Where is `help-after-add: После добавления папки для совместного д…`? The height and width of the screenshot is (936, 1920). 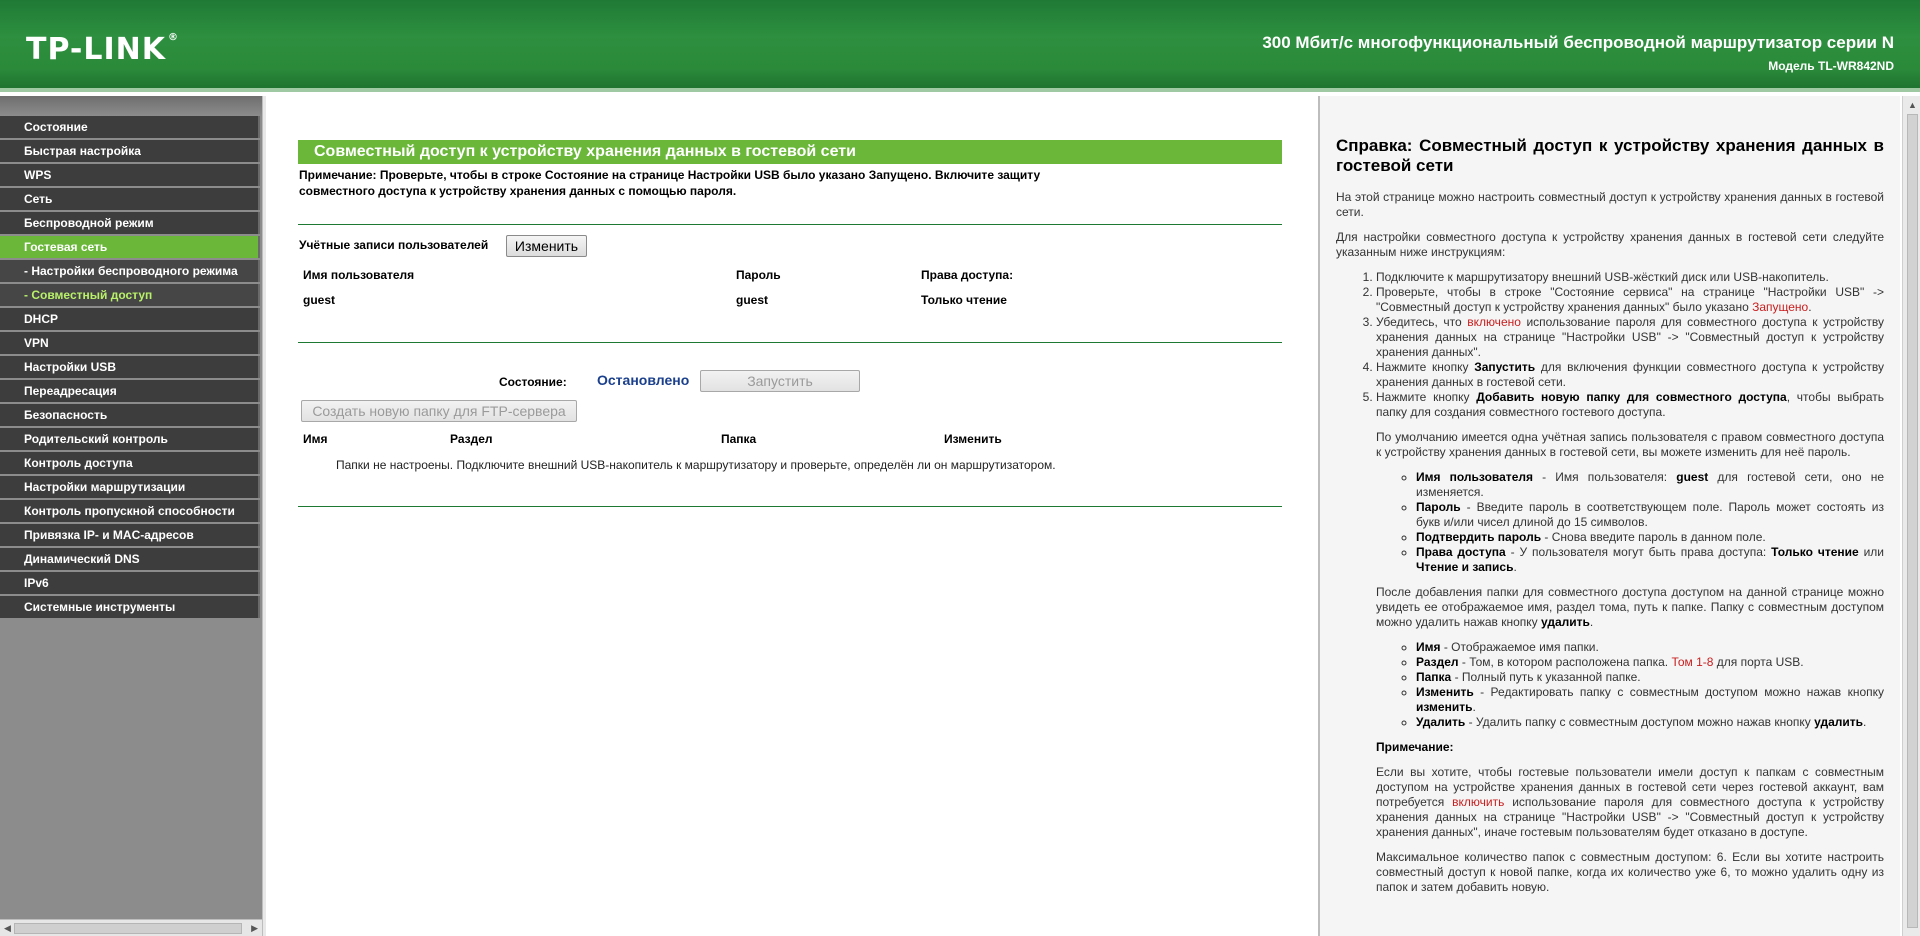 help-after-add: После добавления папки для совместного д… is located at coordinates (1630, 607).